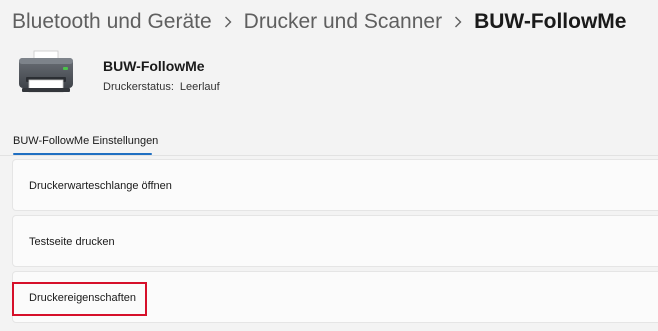  Describe the element at coordinates (83, 298) in the screenshot. I see `printer-properties-label: Druckereigenschaften` at that location.